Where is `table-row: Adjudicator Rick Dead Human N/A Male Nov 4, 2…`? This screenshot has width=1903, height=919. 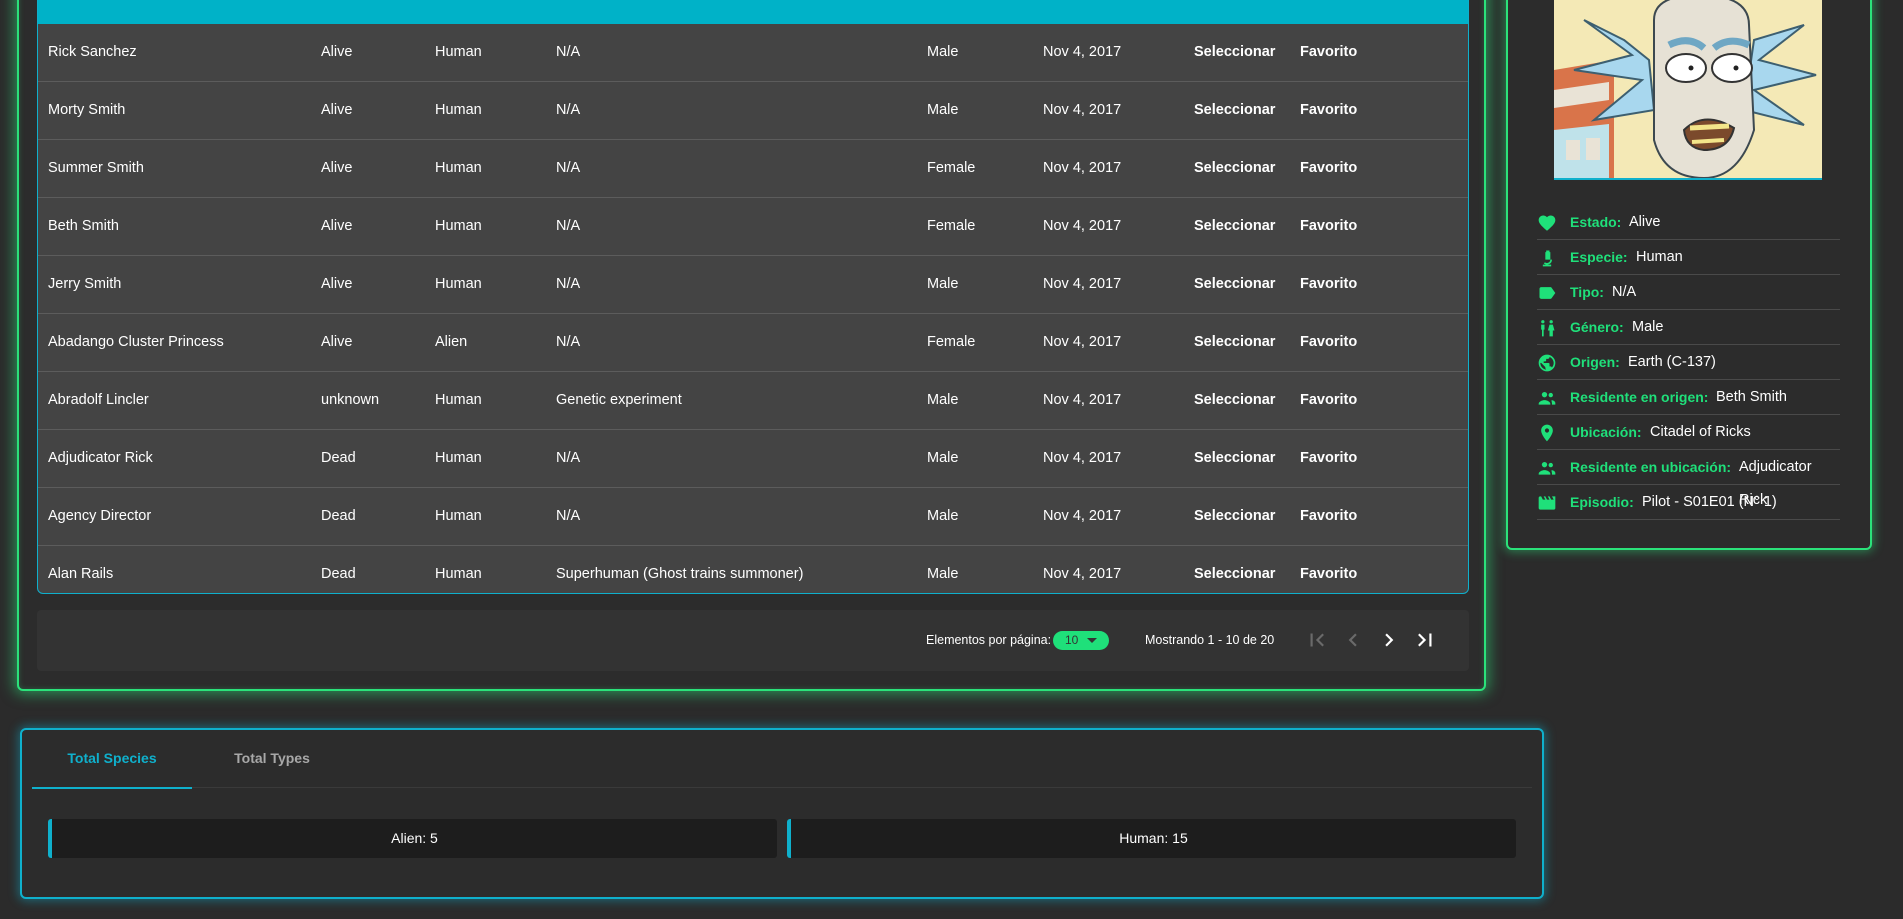 table-row: Adjudicator Rick Dead Human N/A Male Nov 4, 2… is located at coordinates (753, 459).